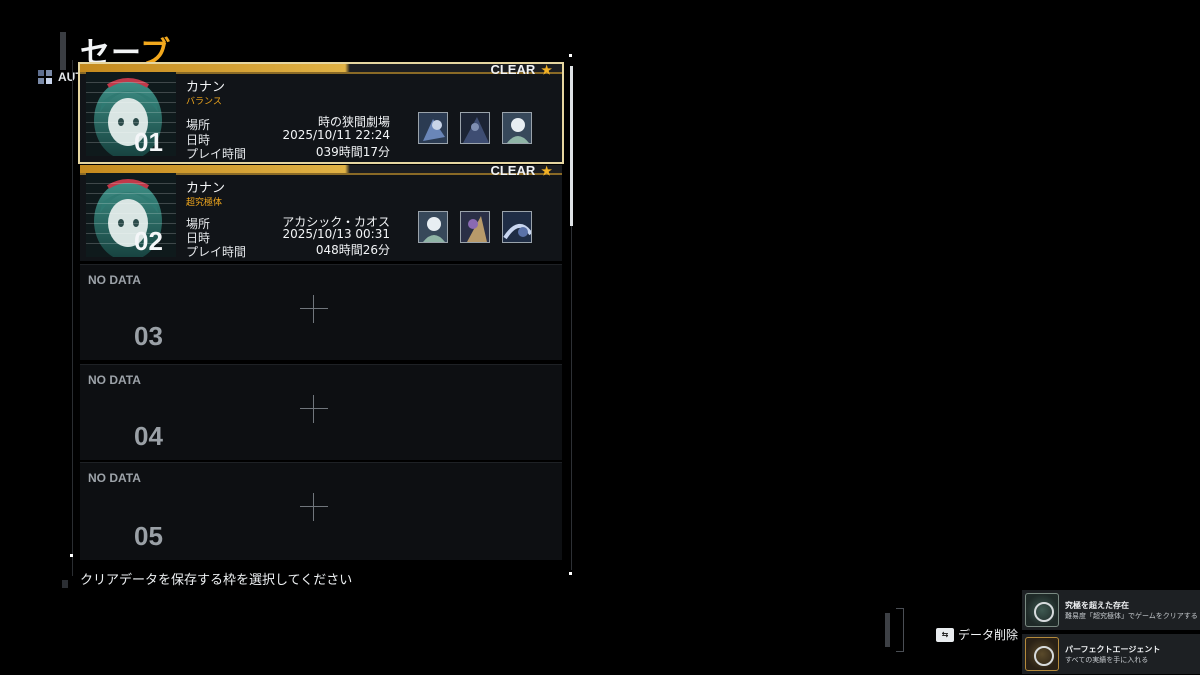 This screenshot has height=675, width=1200. Describe the element at coordinates (336, 234) in the screenshot. I see `datetime-value: 2025/10/13 00:31` at that location.